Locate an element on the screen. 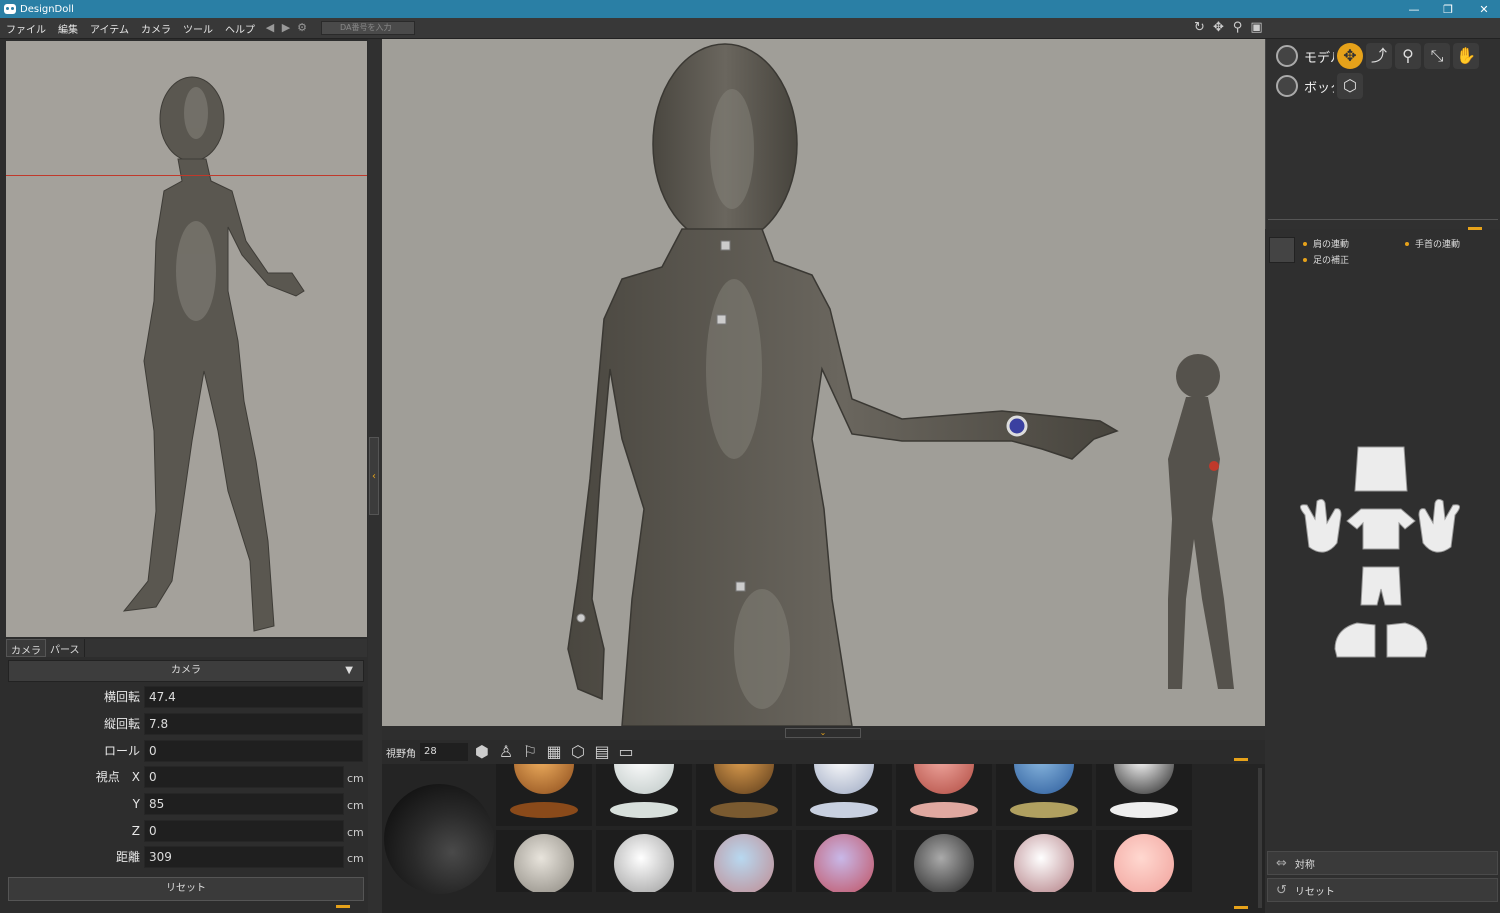 Image resolution: width=1500 pixels, height=913 pixels. app-logo-icon is located at coordinates (10, 9).